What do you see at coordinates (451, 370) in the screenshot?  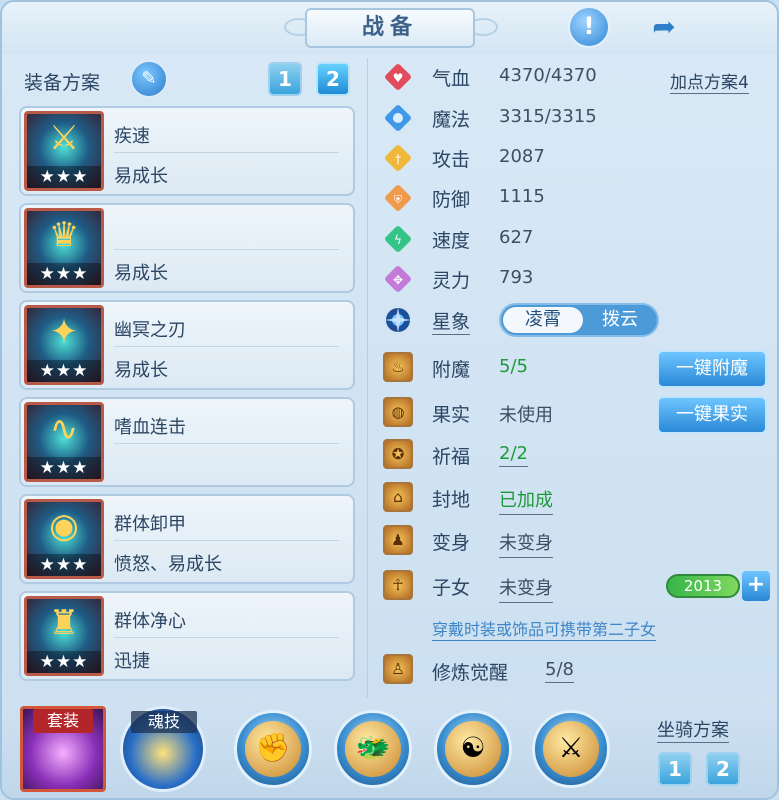 I see `extra-label: 附魔` at bounding box center [451, 370].